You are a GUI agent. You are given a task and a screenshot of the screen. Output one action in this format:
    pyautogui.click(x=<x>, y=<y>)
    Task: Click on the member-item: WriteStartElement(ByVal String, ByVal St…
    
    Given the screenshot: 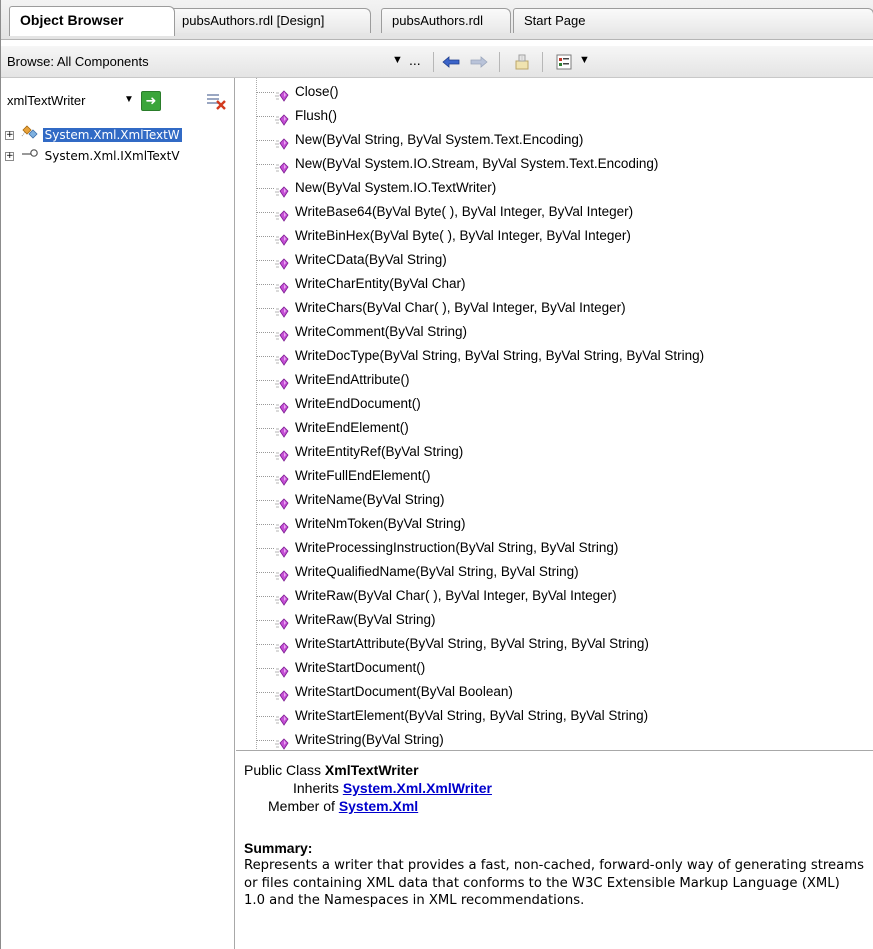 What is the action you would take?
    pyautogui.click(x=452, y=716)
    